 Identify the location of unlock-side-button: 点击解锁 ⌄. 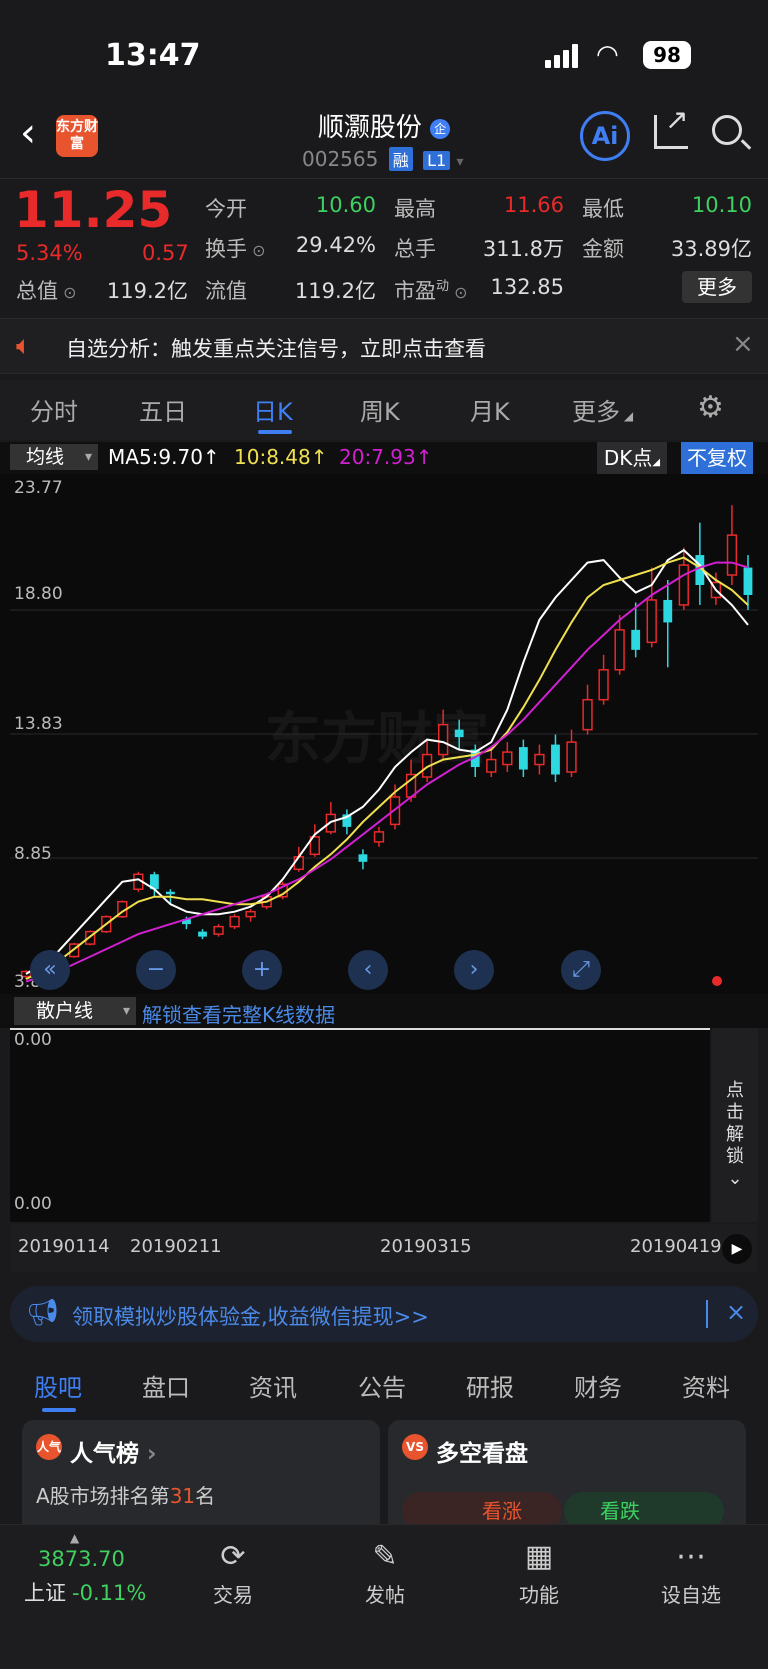
(735, 1125).